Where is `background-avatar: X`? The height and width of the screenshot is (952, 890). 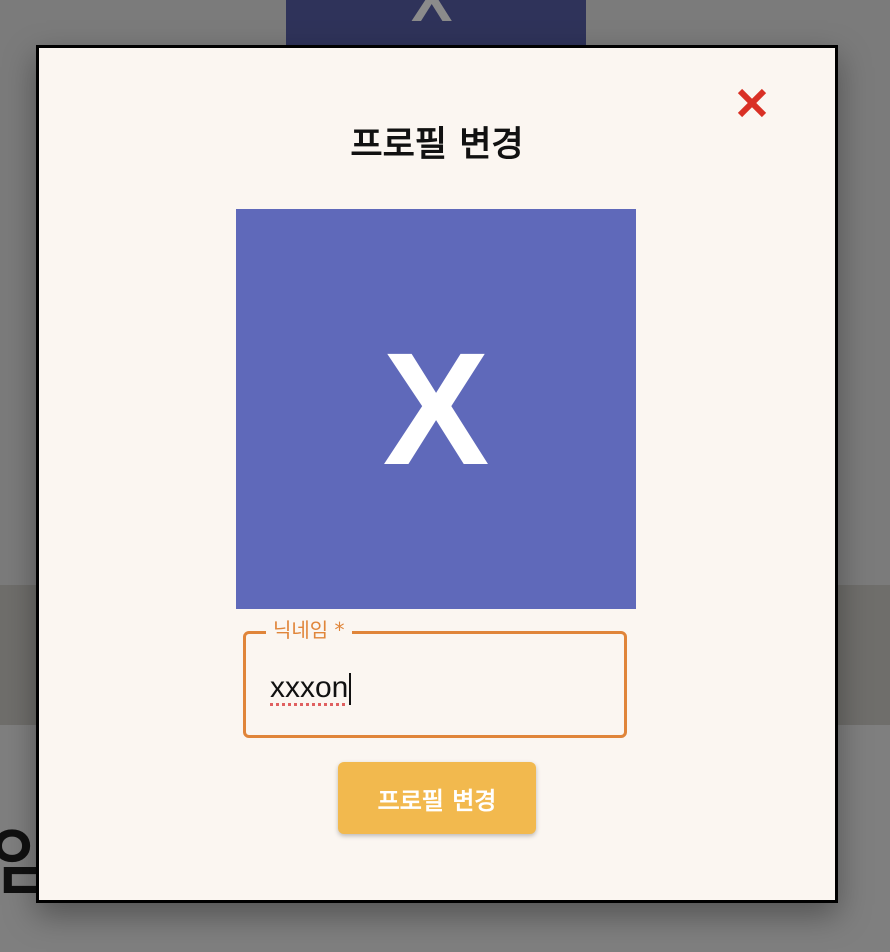 background-avatar: X is located at coordinates (436, 23).